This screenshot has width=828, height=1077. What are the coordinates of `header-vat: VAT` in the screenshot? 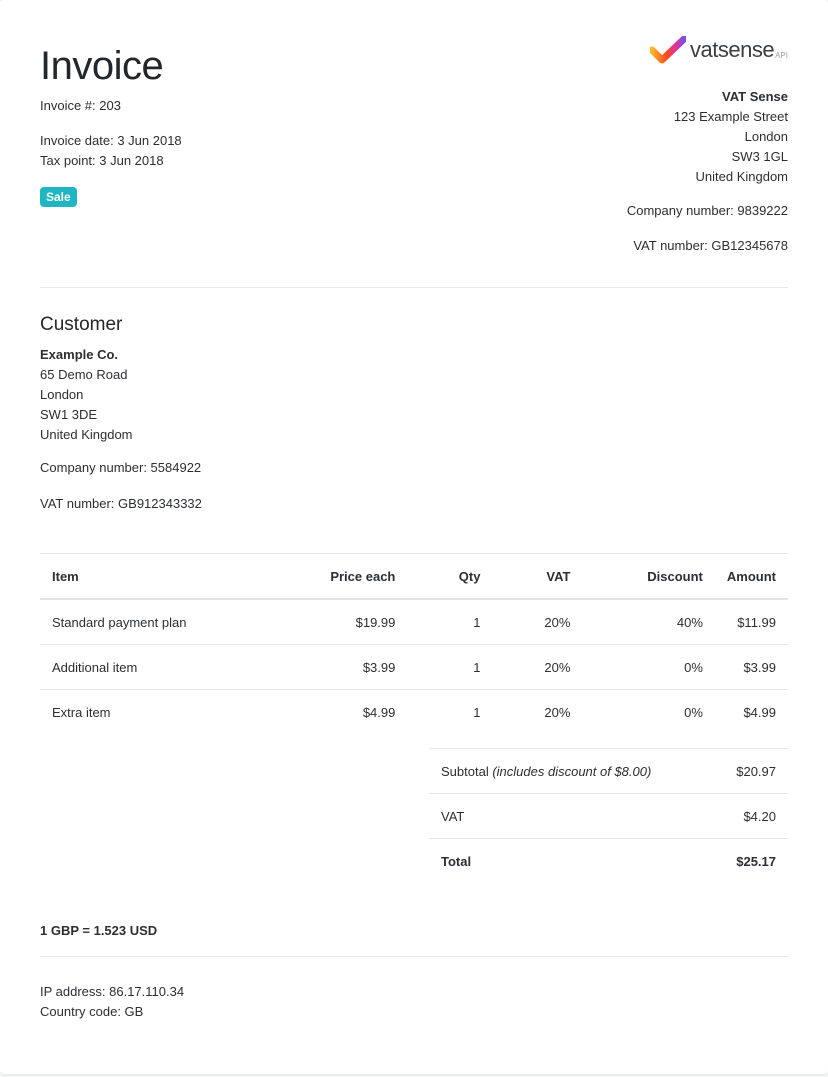 It's located at (537, 576).